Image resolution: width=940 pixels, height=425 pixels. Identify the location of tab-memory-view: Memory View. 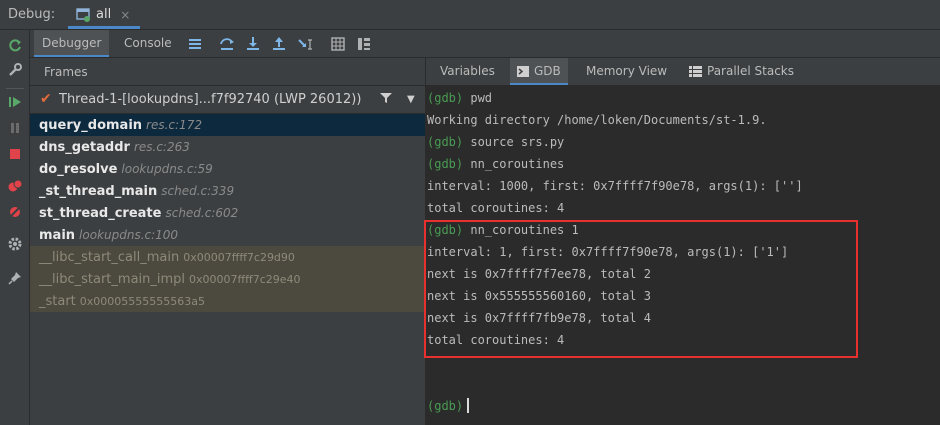
(626, 71).